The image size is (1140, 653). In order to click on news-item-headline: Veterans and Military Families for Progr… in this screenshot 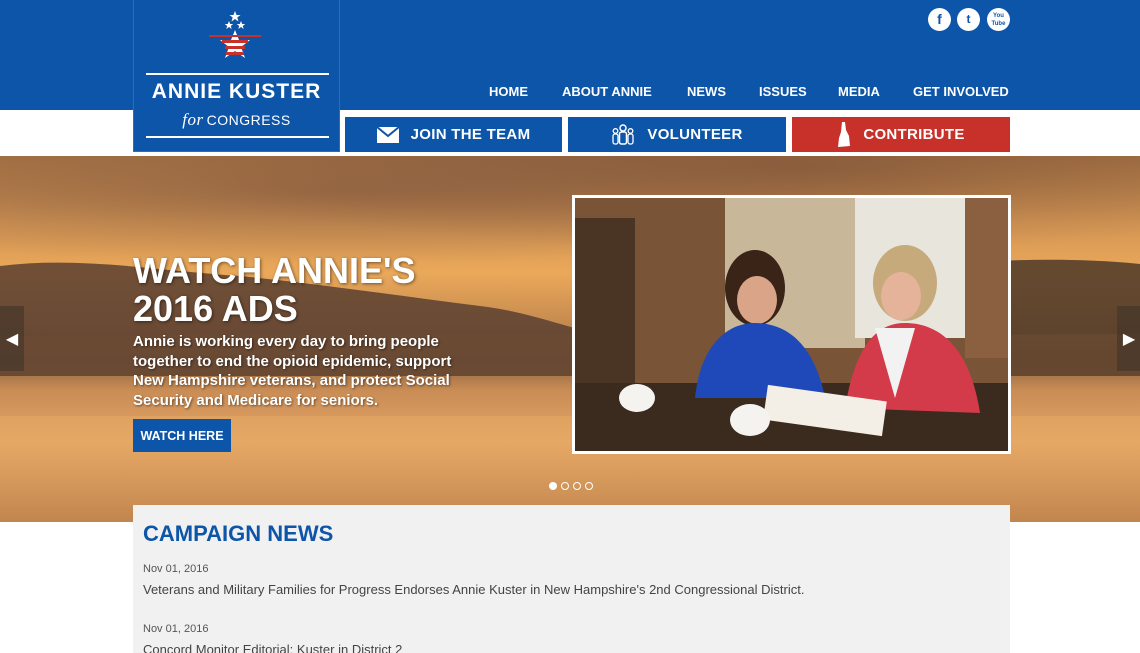, I will do `click(473, 589)`.